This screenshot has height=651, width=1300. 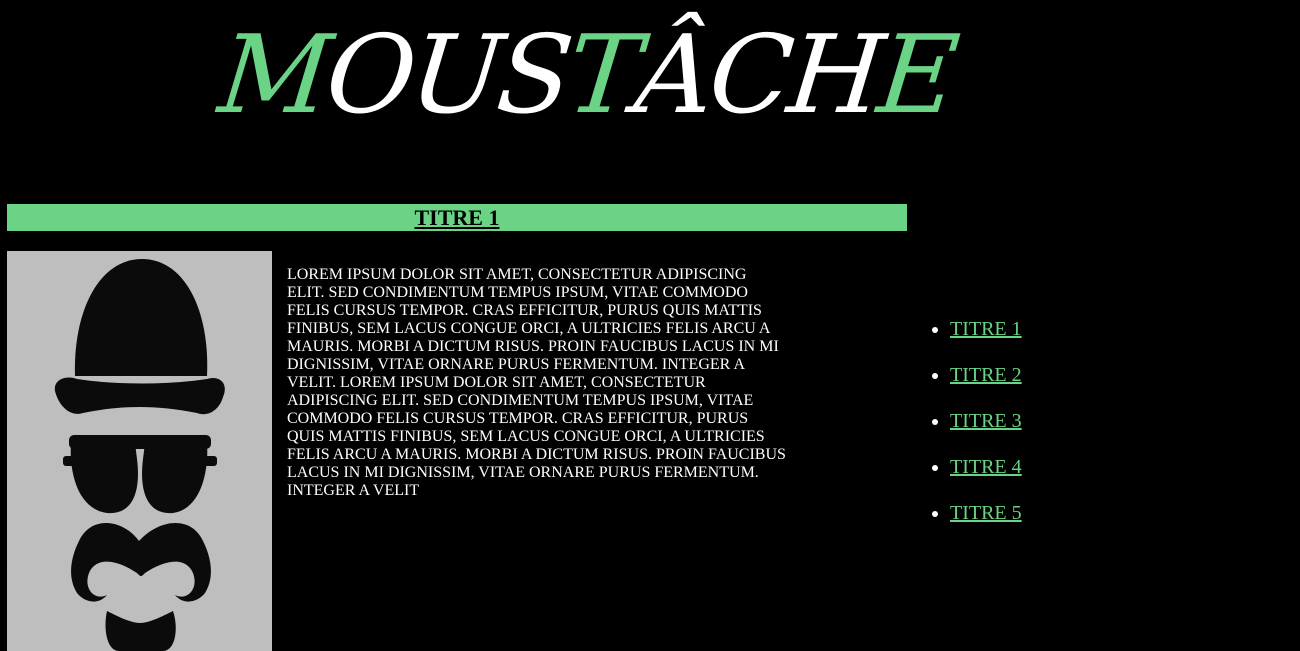 What do you see at coordinates (986, 421) in the screenshot?
I see `nav-link-titre-3: TITRE 3` at bounding box center [986, 421].